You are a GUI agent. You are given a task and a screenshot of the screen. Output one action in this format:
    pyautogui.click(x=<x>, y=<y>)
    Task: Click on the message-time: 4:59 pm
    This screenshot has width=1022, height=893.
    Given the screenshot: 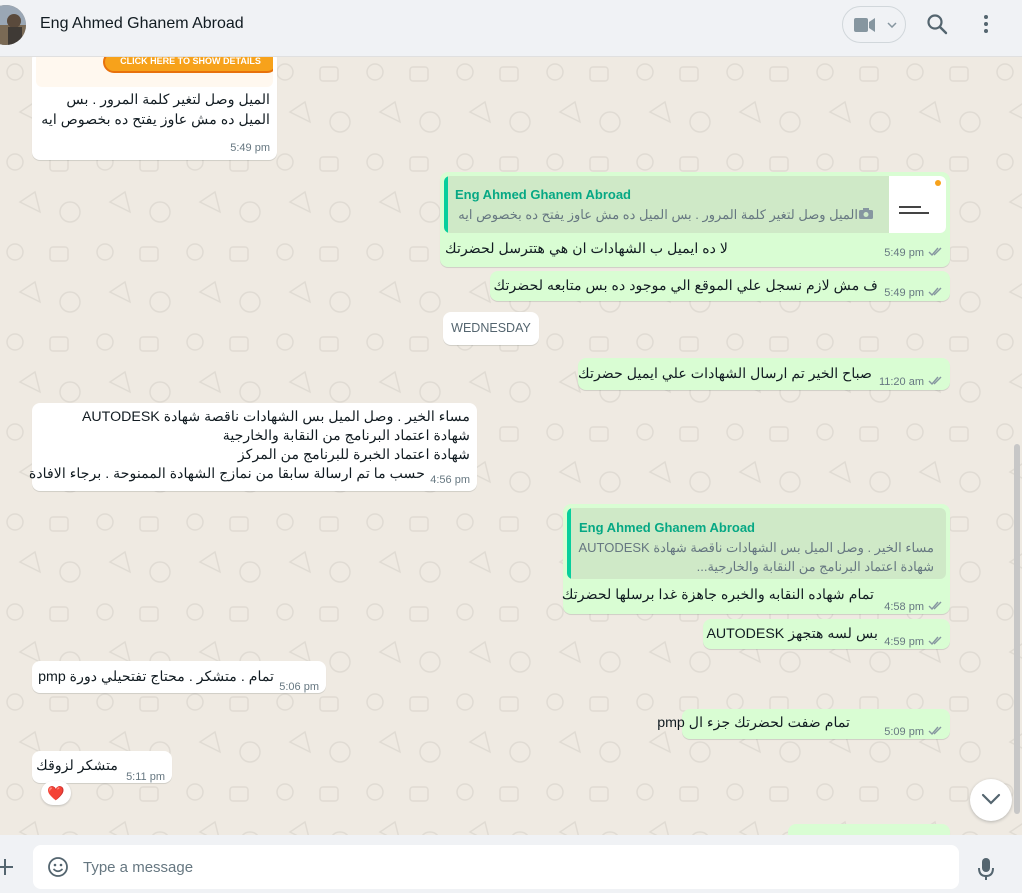 What is the action you would take?
    pyautogui.click(x=904, y=642)
    